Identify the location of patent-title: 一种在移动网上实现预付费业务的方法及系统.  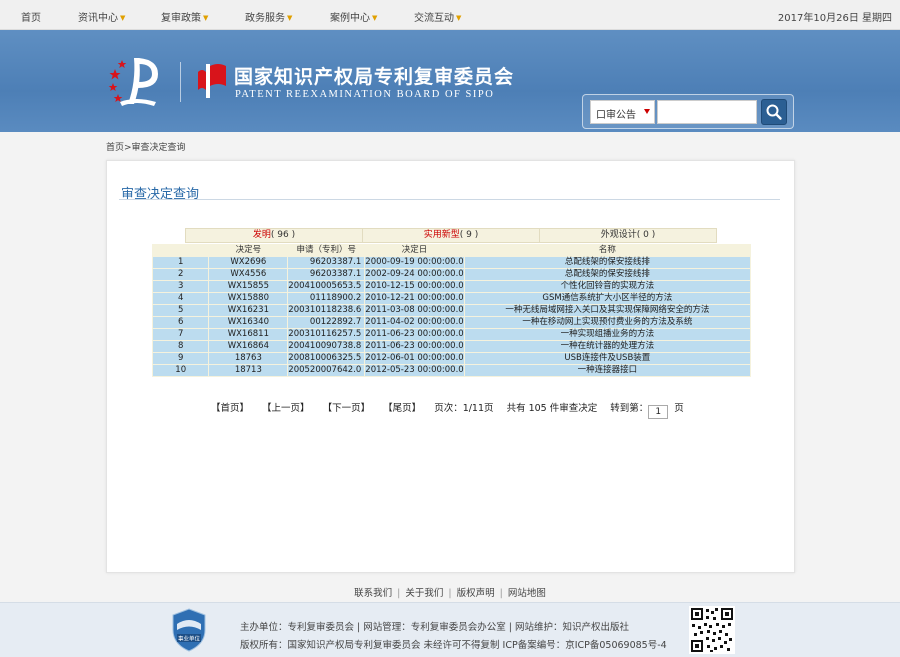
(607, 322).